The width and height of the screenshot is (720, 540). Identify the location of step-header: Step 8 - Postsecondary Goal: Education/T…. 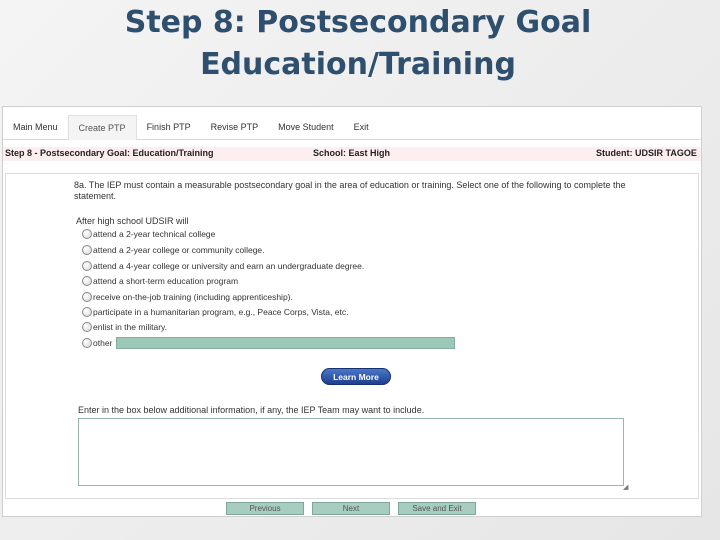
(352, 154).